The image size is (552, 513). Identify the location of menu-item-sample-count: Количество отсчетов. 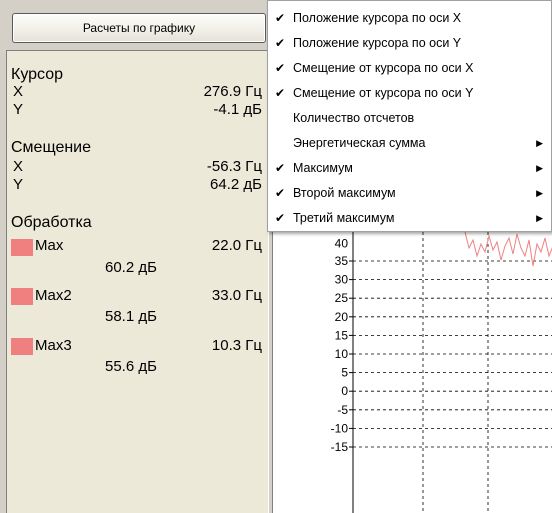
(409, 118).